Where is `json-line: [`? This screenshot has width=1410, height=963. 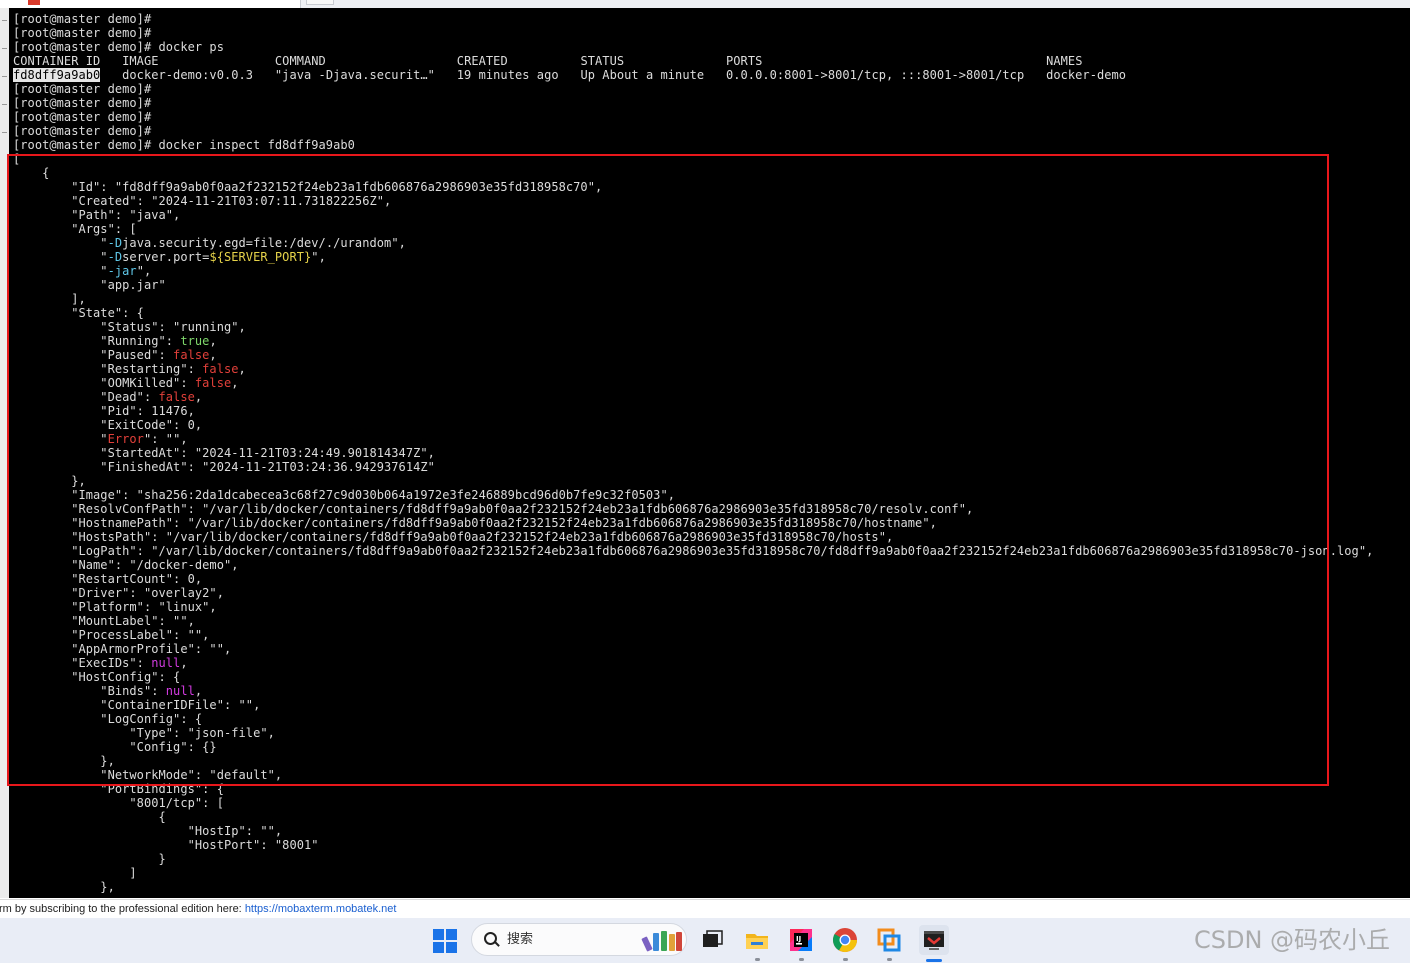
json-line: [ is located at coordinates (17, 159).